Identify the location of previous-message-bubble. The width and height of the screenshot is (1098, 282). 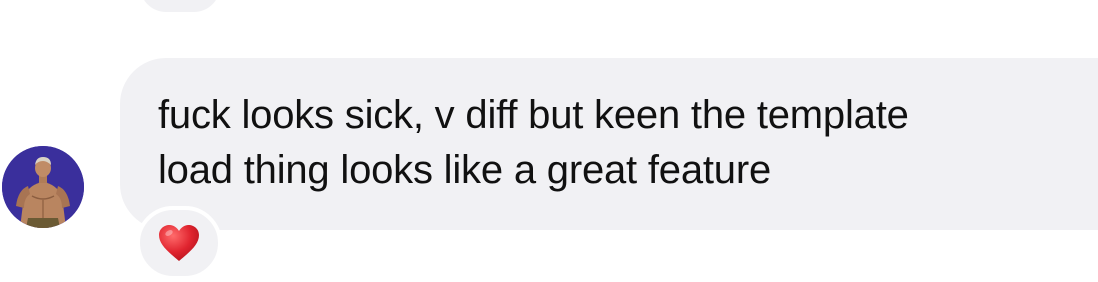
(180, 6).